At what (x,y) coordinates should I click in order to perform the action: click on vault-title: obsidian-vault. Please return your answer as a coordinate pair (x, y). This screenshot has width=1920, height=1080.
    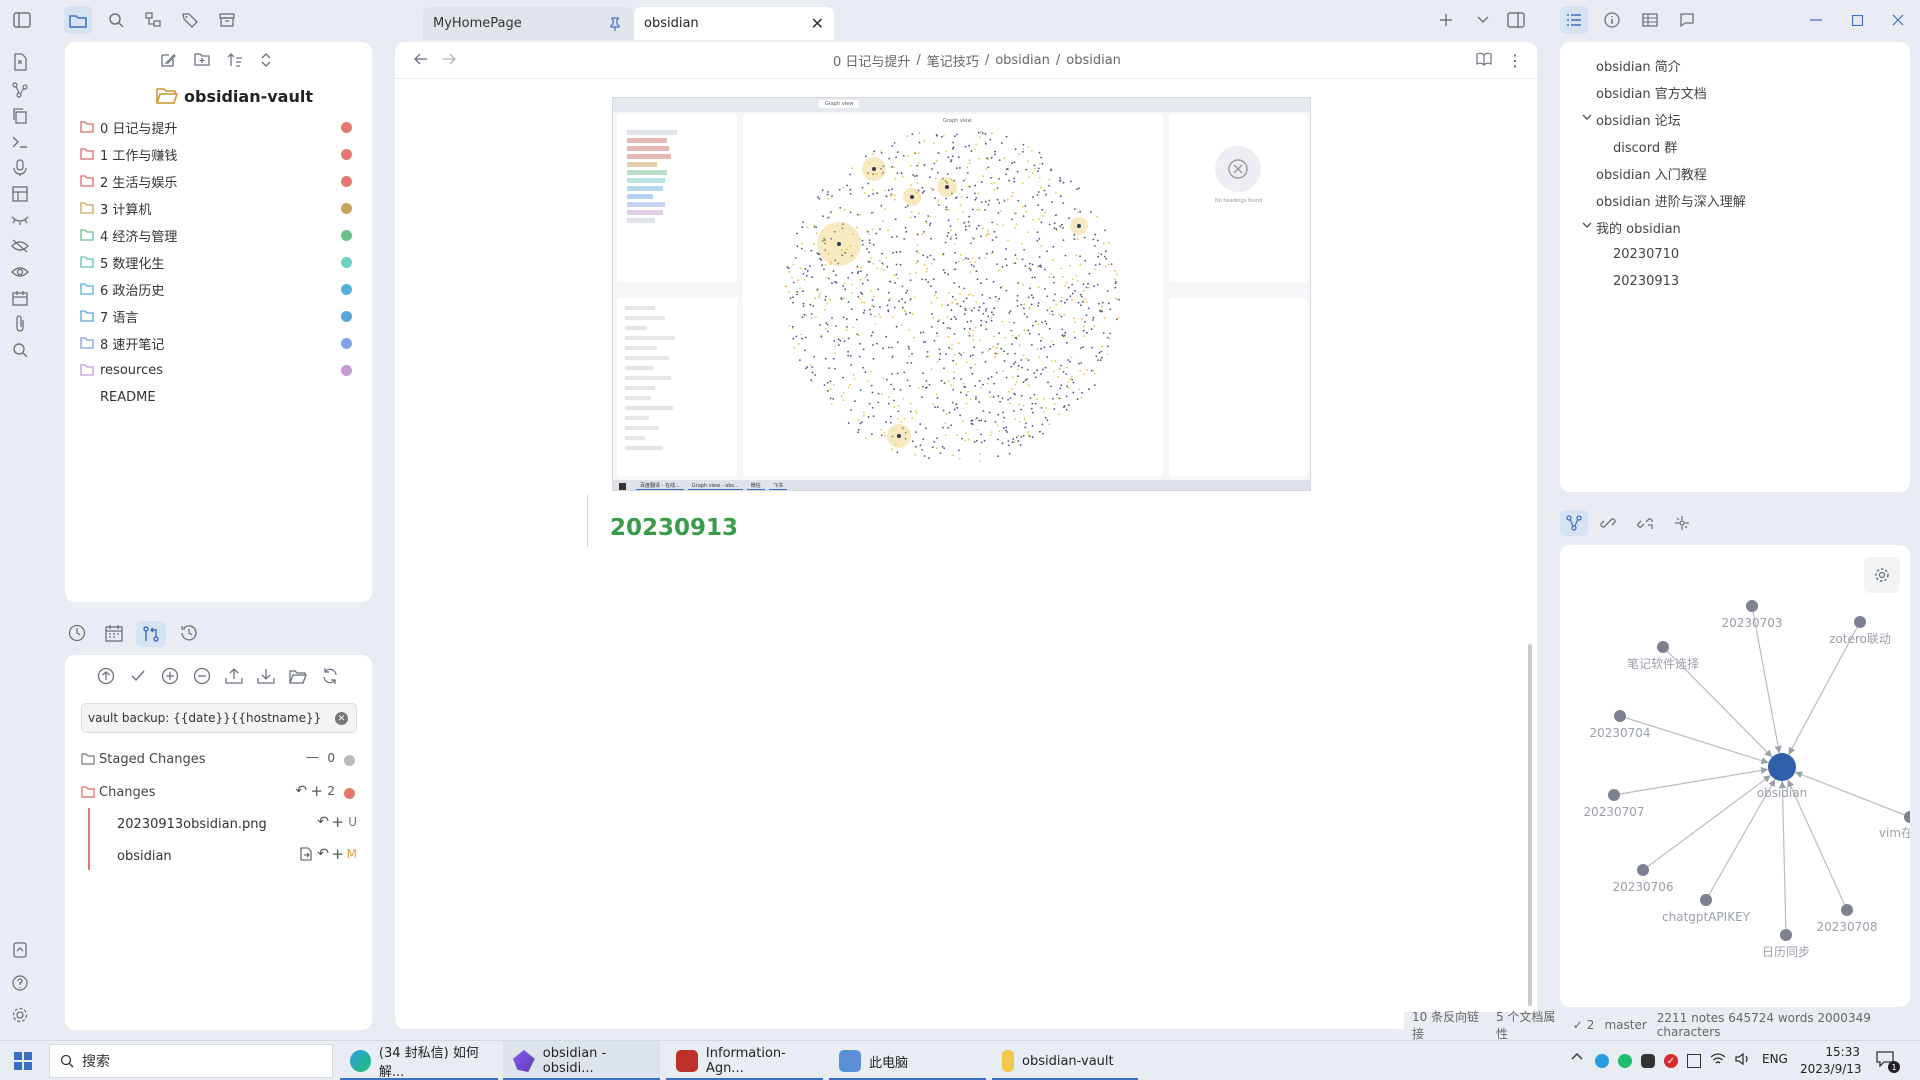
    Looking at the image, I should click on (234, 96).